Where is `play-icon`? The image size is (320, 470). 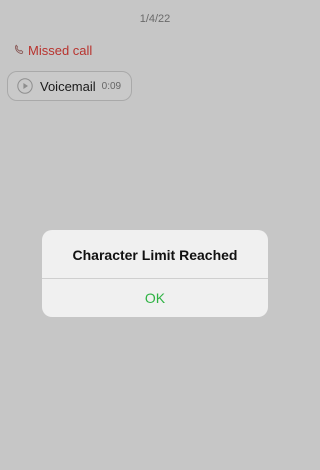
play-icon is located at coordinates (25, 86).